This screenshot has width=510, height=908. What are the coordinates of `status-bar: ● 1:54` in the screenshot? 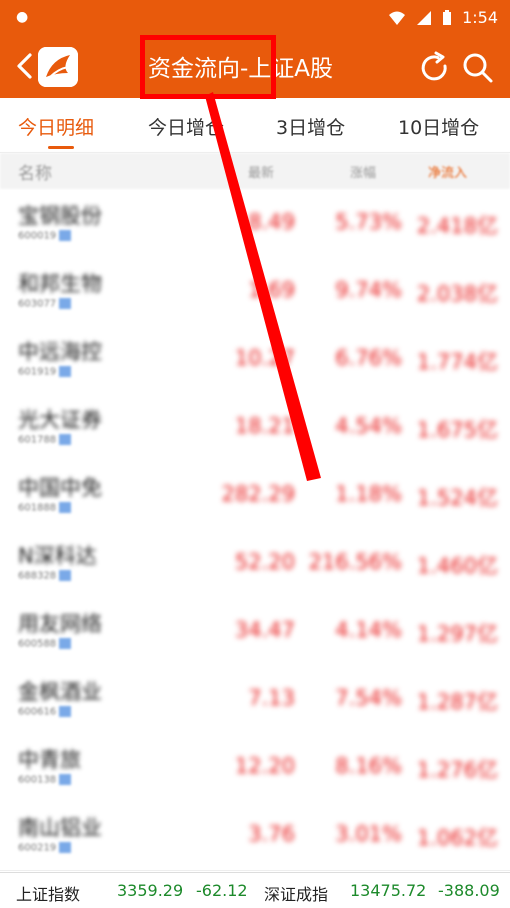 It's located at (255, 18).